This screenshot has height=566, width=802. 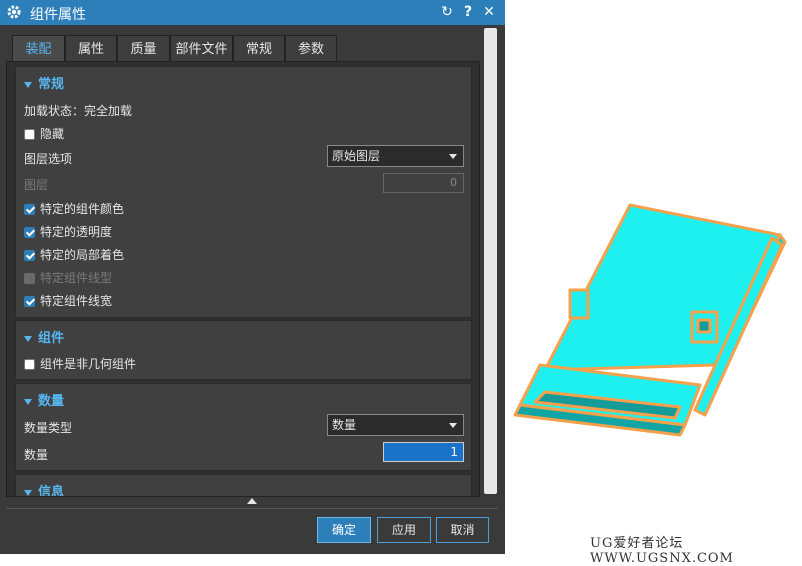 I want to click on check-label: 特定的组件颜色, so click(x=82, y=209).